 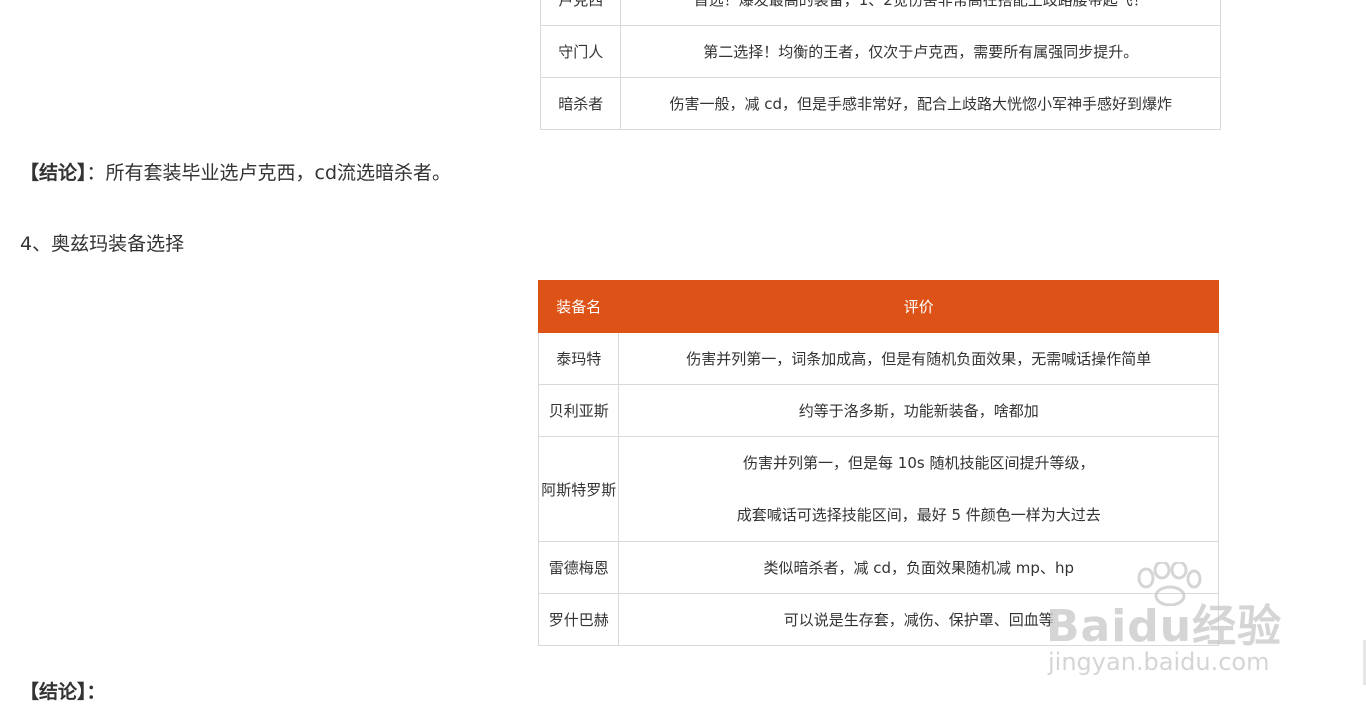 I want to click on table-row: 卢克西 首选！爆发最高的装备，1、2觉伤害非常高在搭配上歧路腰带起飞！, so click(x=880, y=13).